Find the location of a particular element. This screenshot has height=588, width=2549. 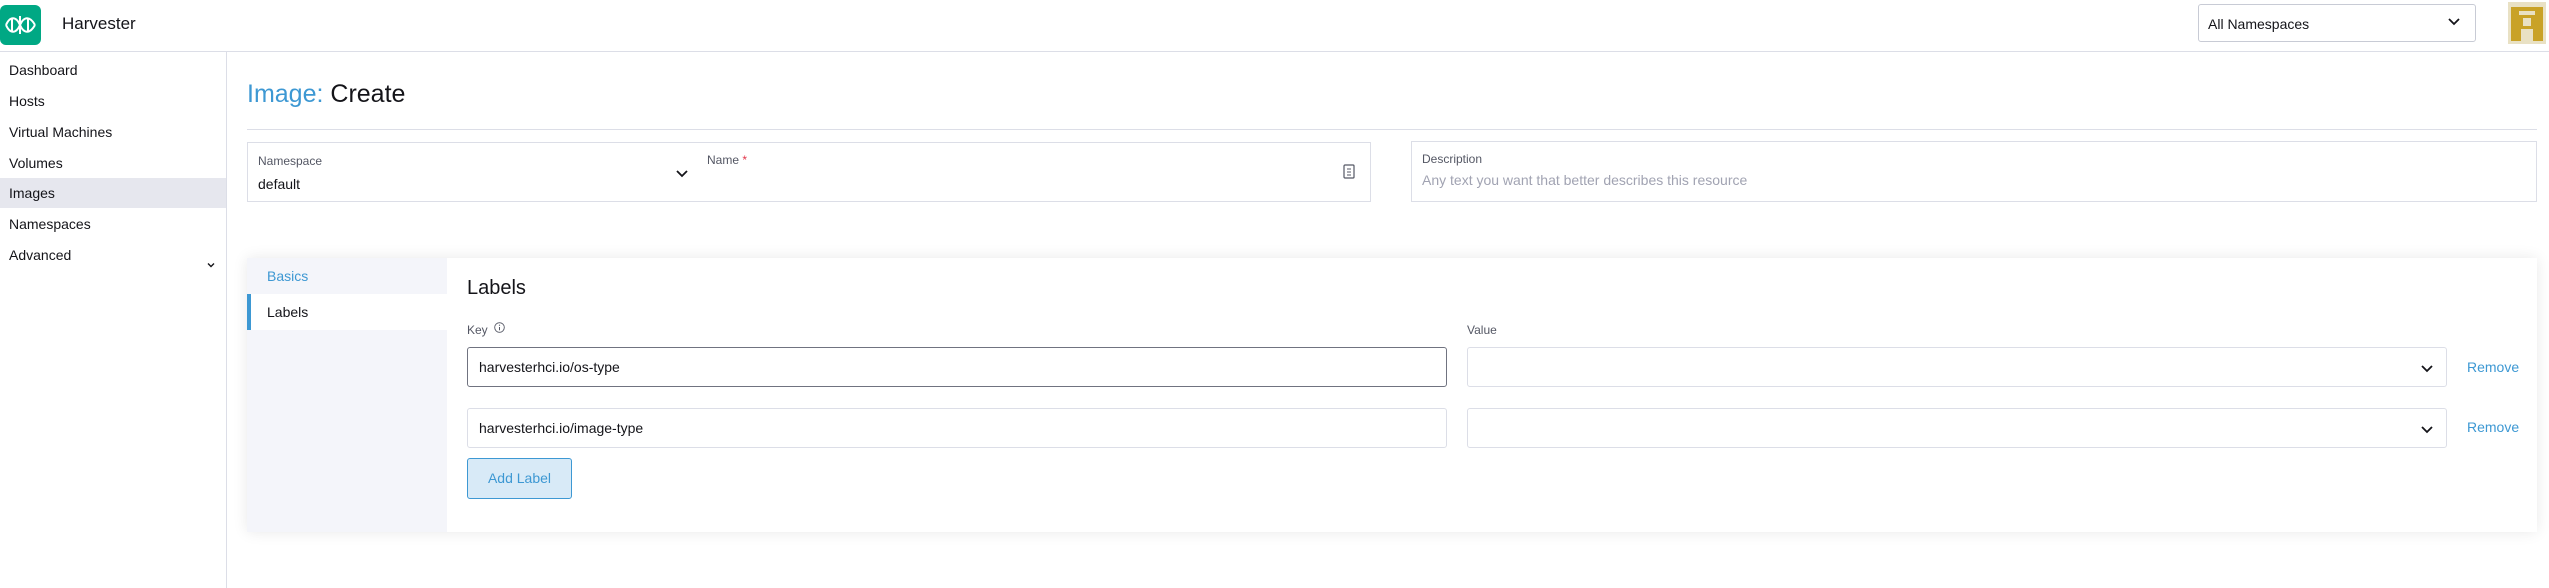

top-header: Harvester All Namespaces is located at coordinates (1274, 26).